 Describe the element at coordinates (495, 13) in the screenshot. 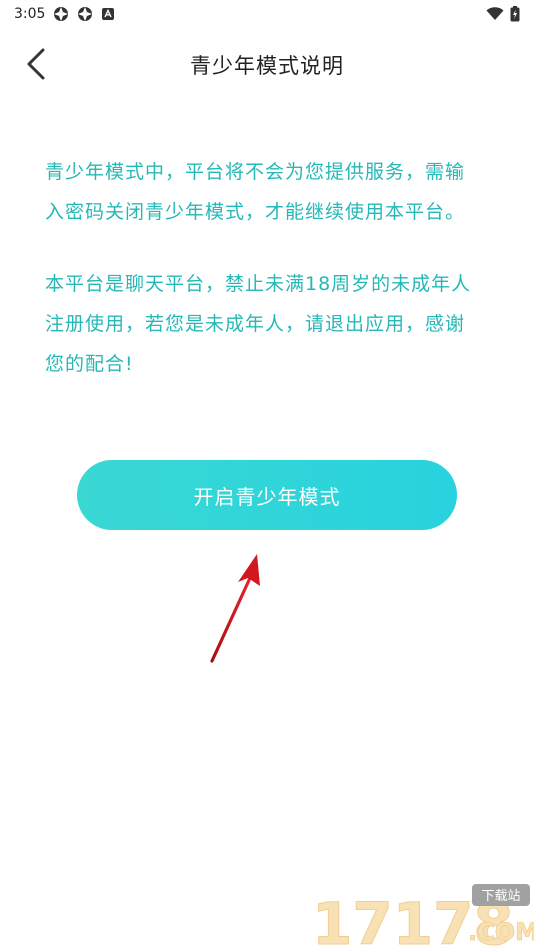

I see `wifi-icon` at that location.